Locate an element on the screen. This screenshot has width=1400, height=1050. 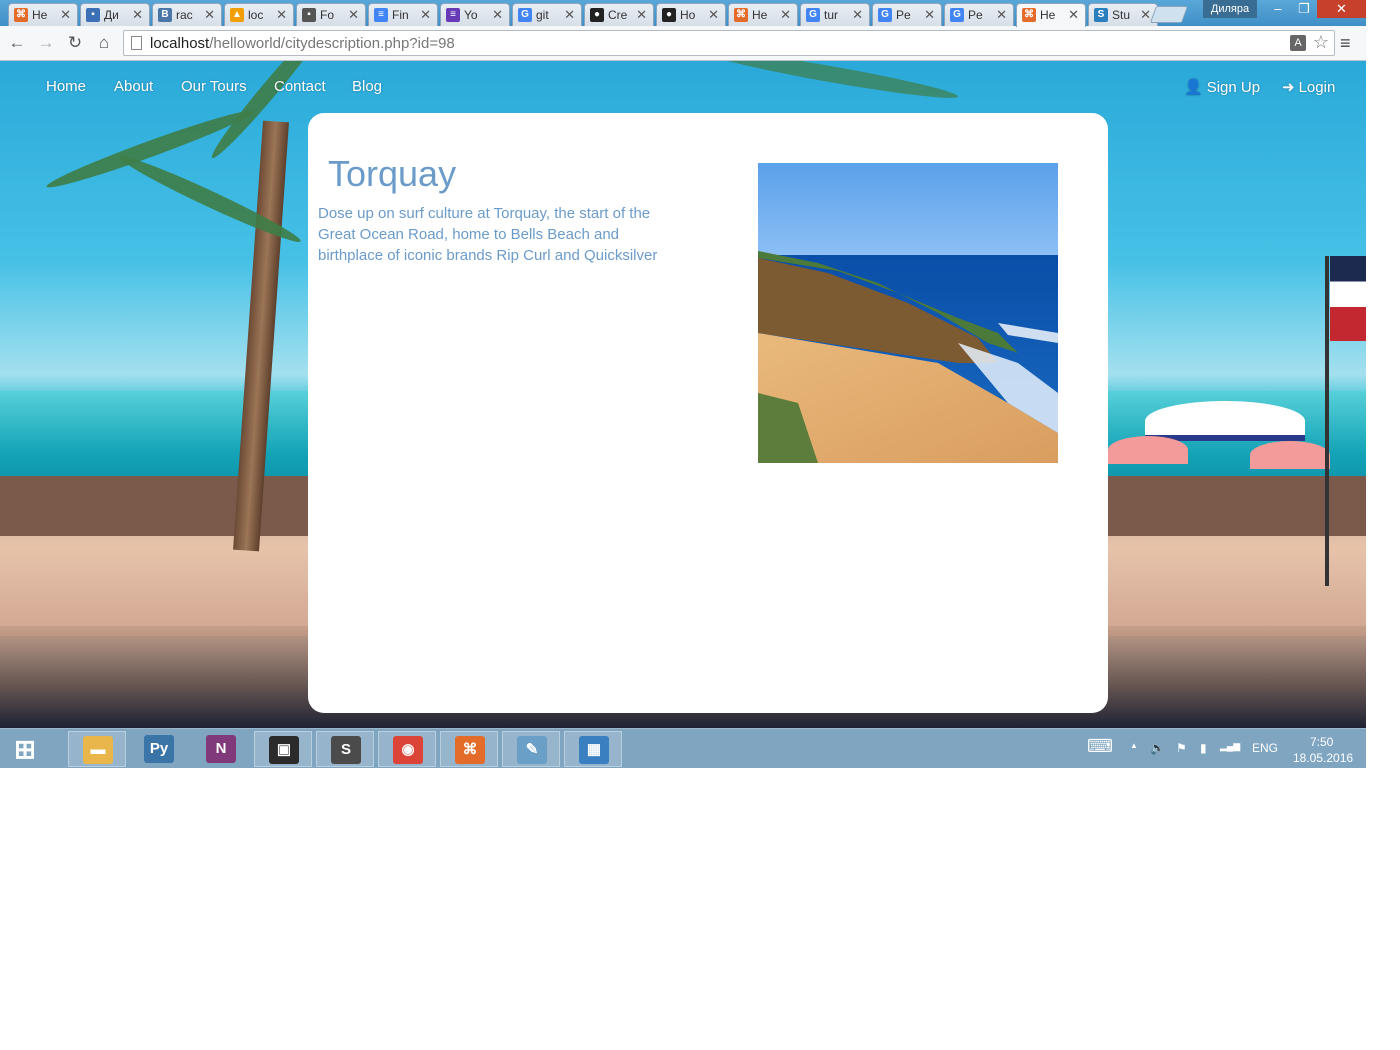
browser-tab: Gtur ✕ is located at coordinates (835, 14).